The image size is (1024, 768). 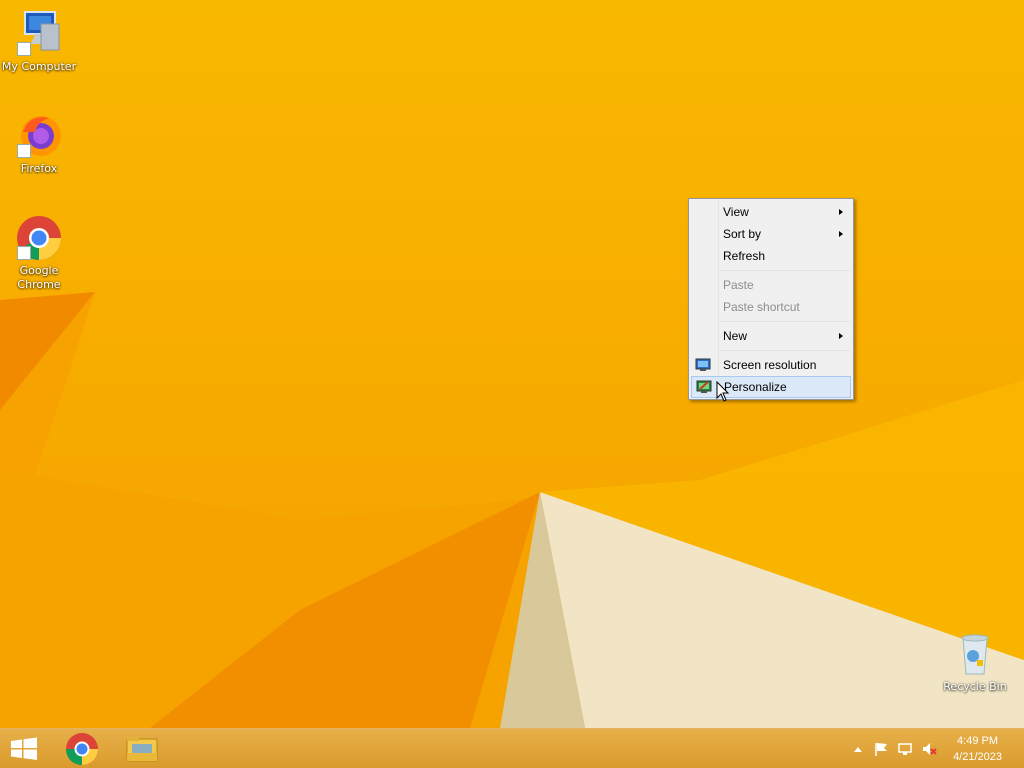 I want to click on desktop-icon-google-chrome: Google Chrome, so click(x=39, y=253).